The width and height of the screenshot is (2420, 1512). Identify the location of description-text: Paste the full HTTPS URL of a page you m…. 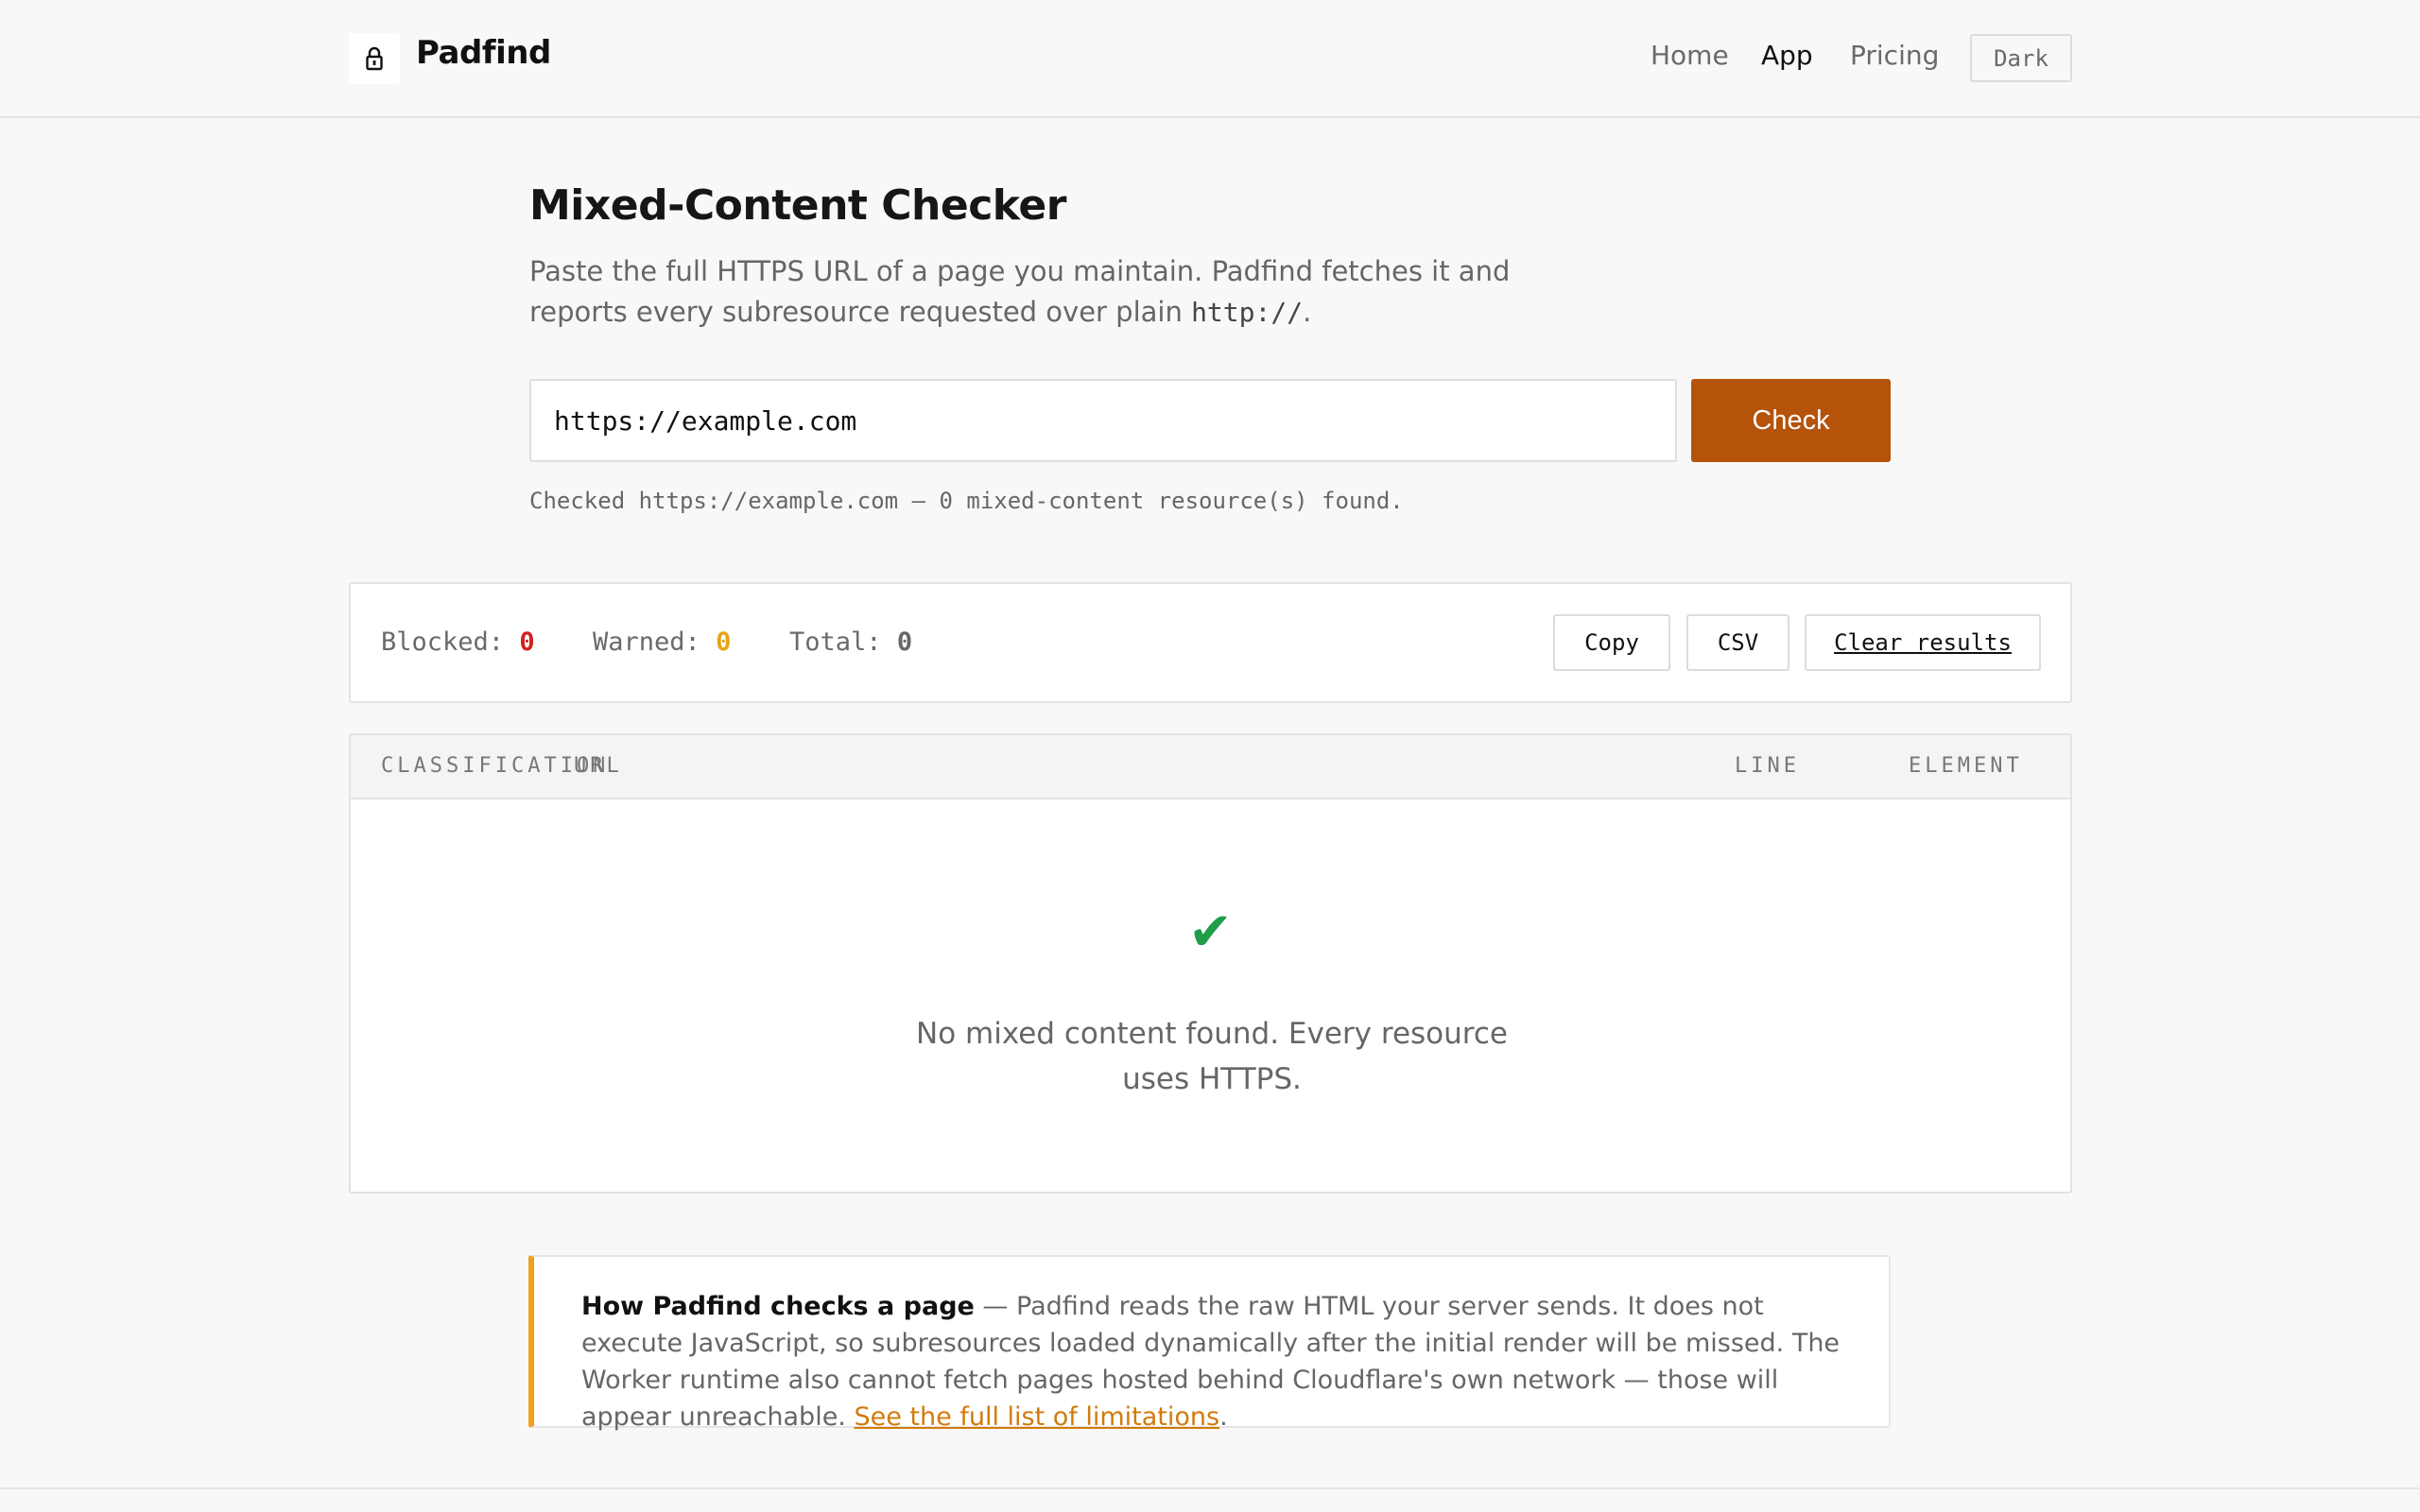
(1020, 291).